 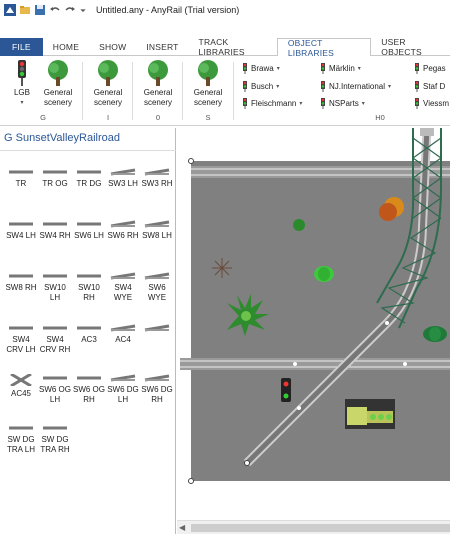 I want to click on scrollbar-thumb, so click(x=320, y=528).